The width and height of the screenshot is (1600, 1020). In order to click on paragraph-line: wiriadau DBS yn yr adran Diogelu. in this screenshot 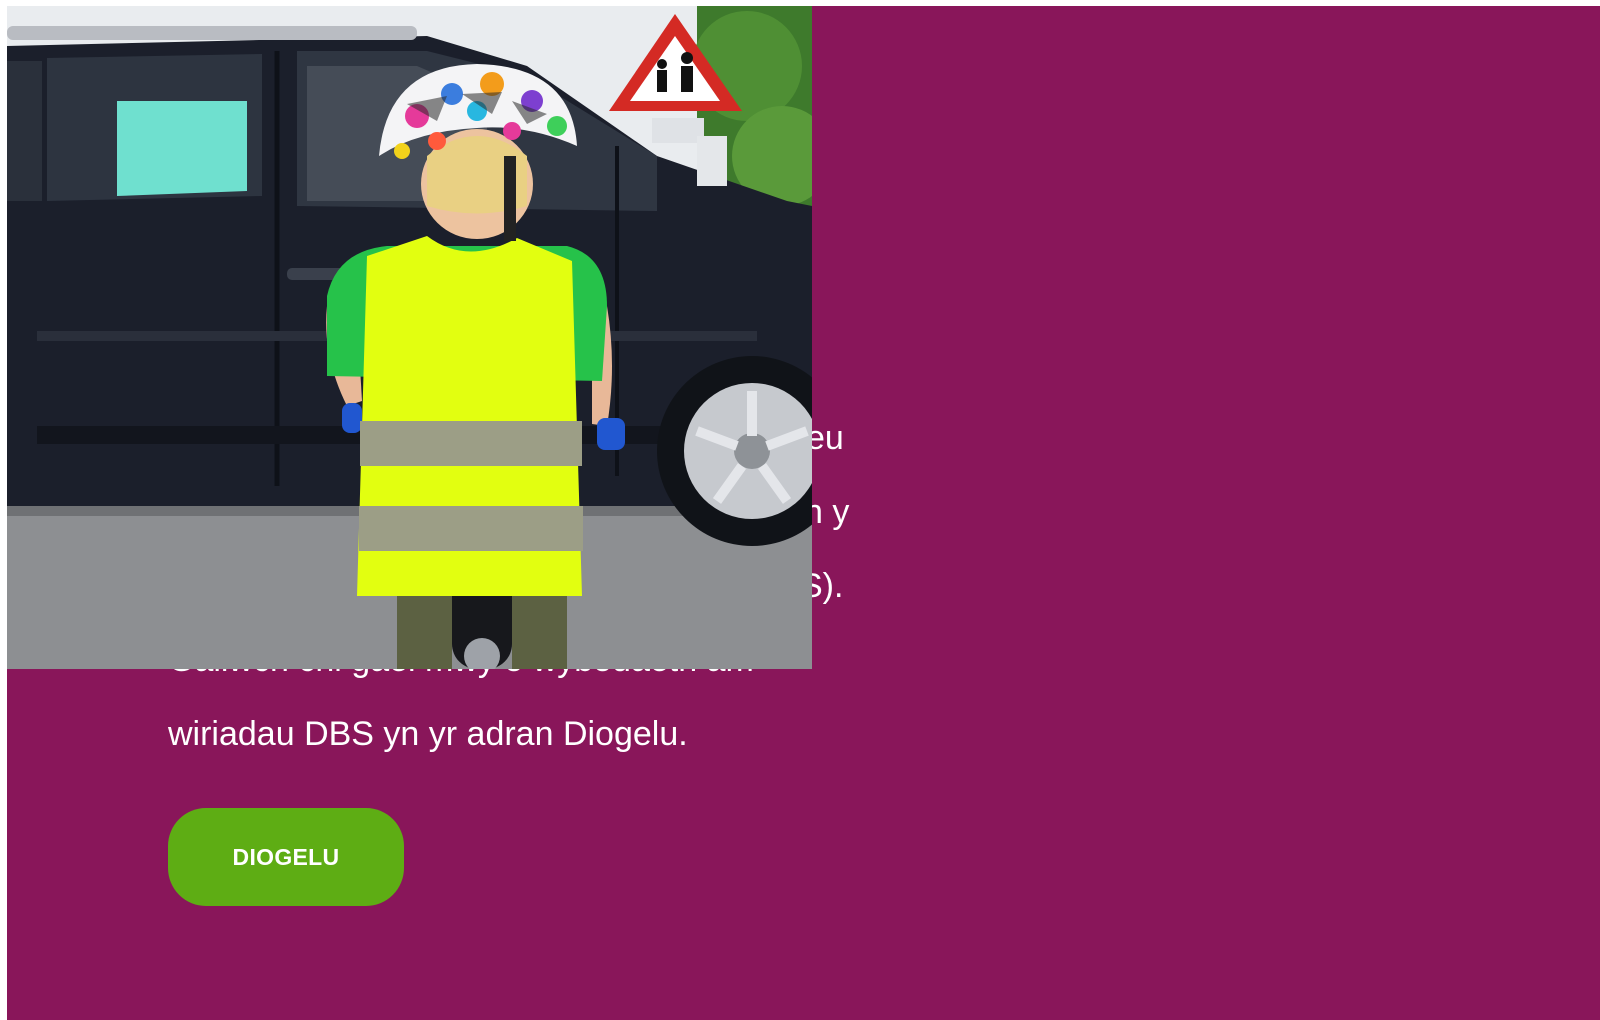, I will do `click(428, 734)`.